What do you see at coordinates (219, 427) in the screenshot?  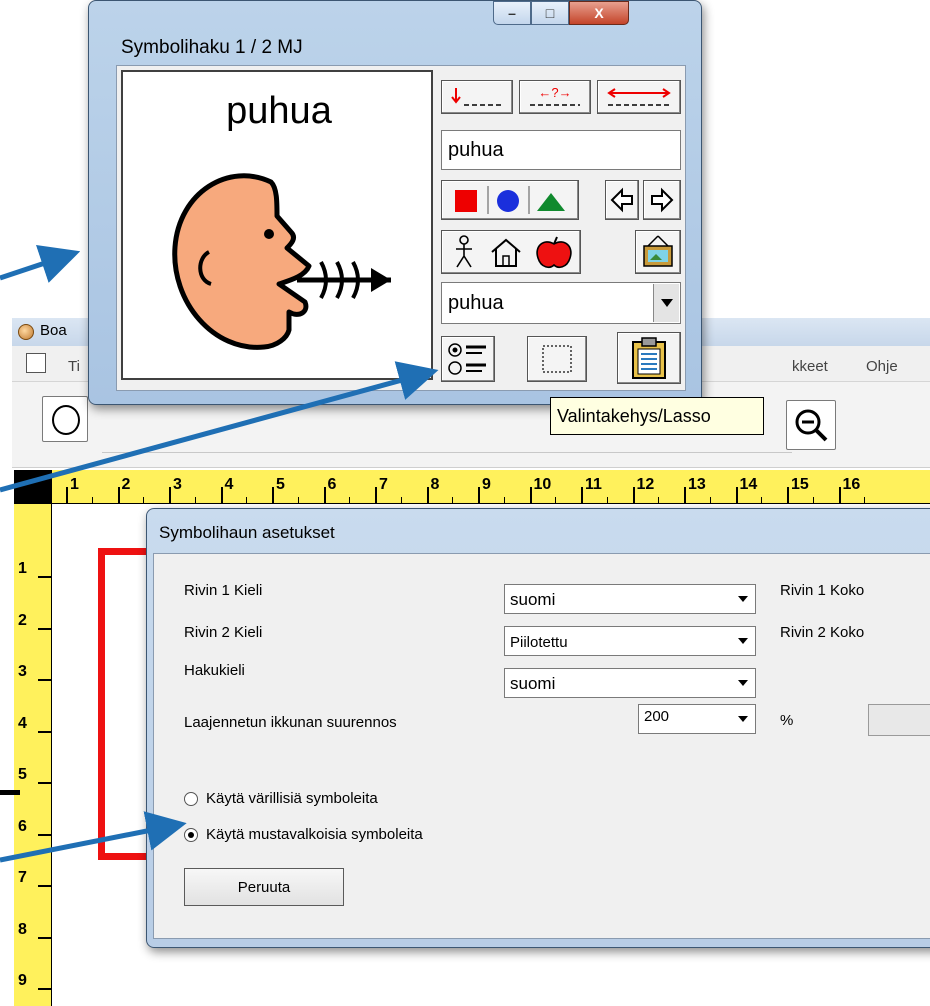 I see `arrow-to-options-button` at bounding box center [219, 427].